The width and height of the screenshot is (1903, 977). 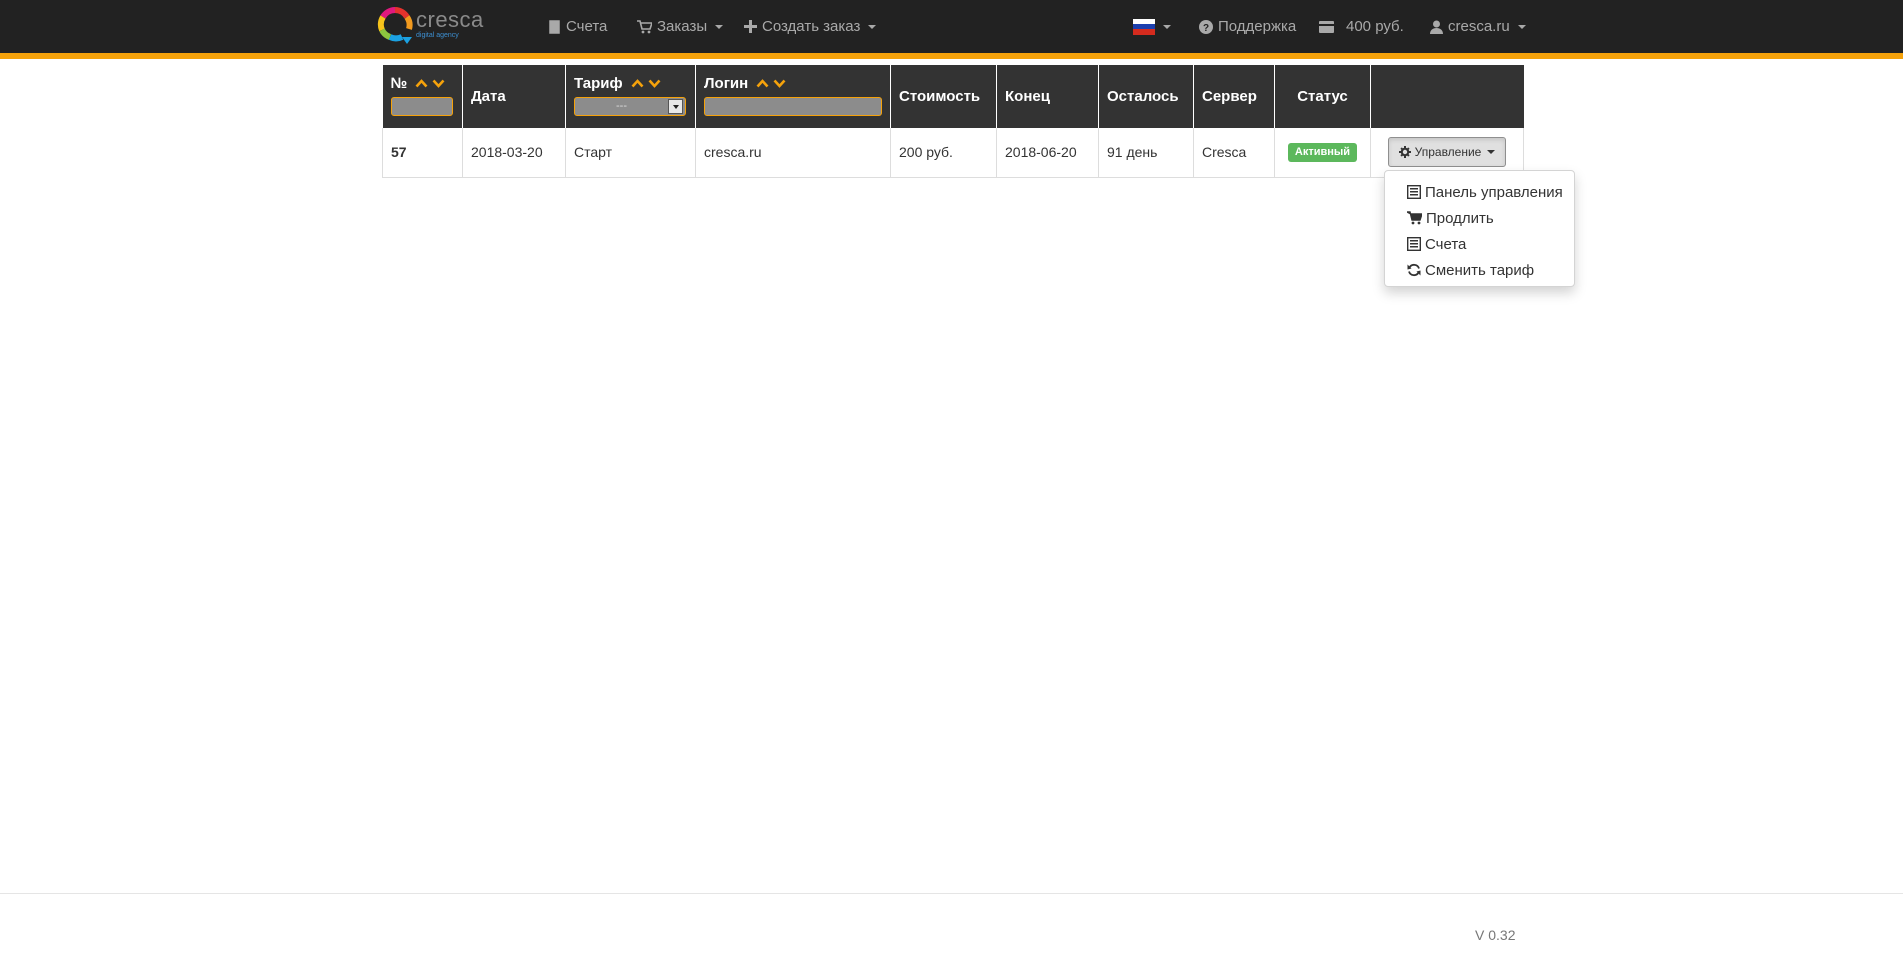 I want to click on nav-orders: Заказы, so click(x=680, y=26).